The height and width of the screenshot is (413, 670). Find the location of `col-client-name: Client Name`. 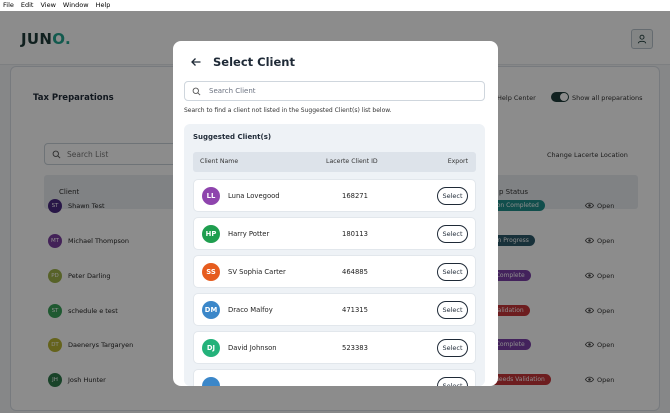

col-client-name: Client Name is located at coordinates (219, 161).